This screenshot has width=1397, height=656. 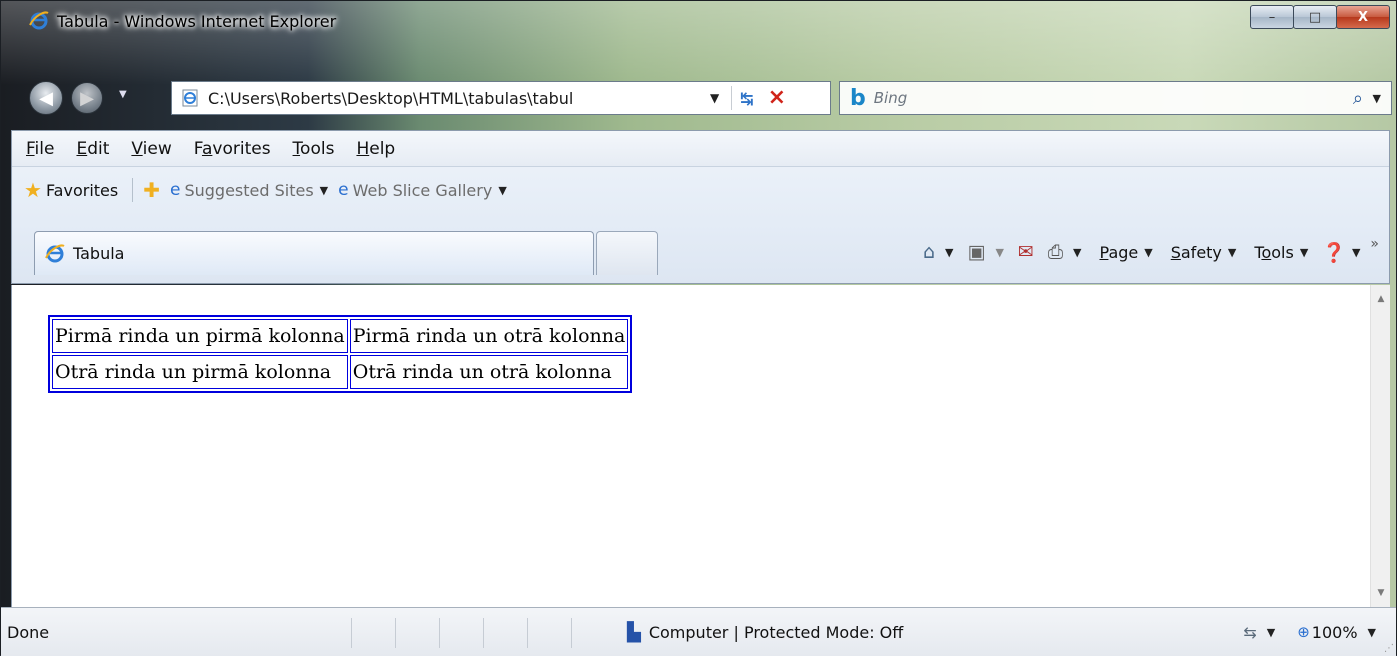 What do you see at coordinates (175, 190) in the screenshot?
I see `suggested-sites-icon: e` at bounding box center [175, 190].